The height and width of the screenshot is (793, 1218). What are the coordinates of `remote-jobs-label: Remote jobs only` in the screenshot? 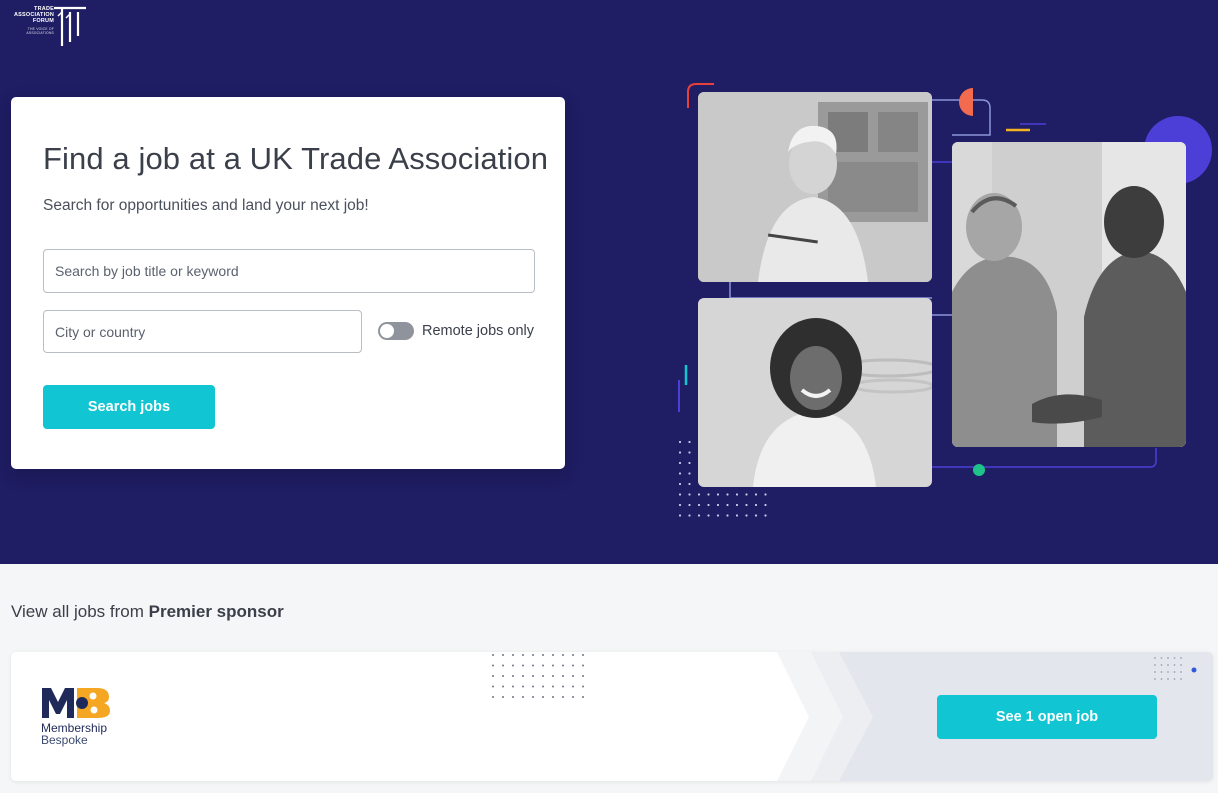 It's located at (478, 331).